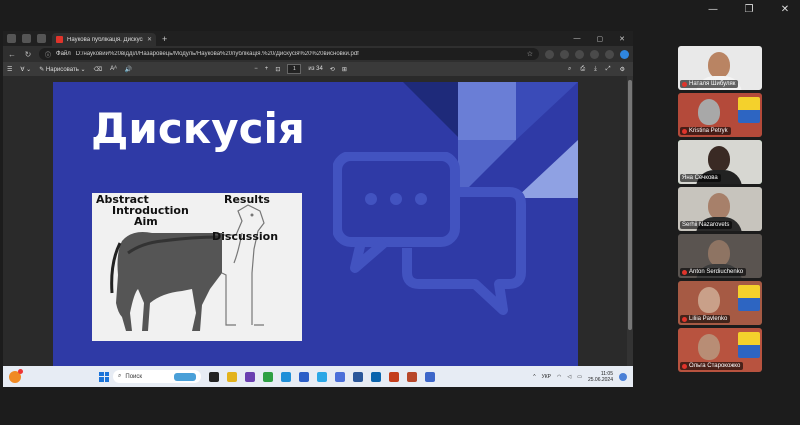  I want to click on eraser-icon: ⌫, so click(98, 69).